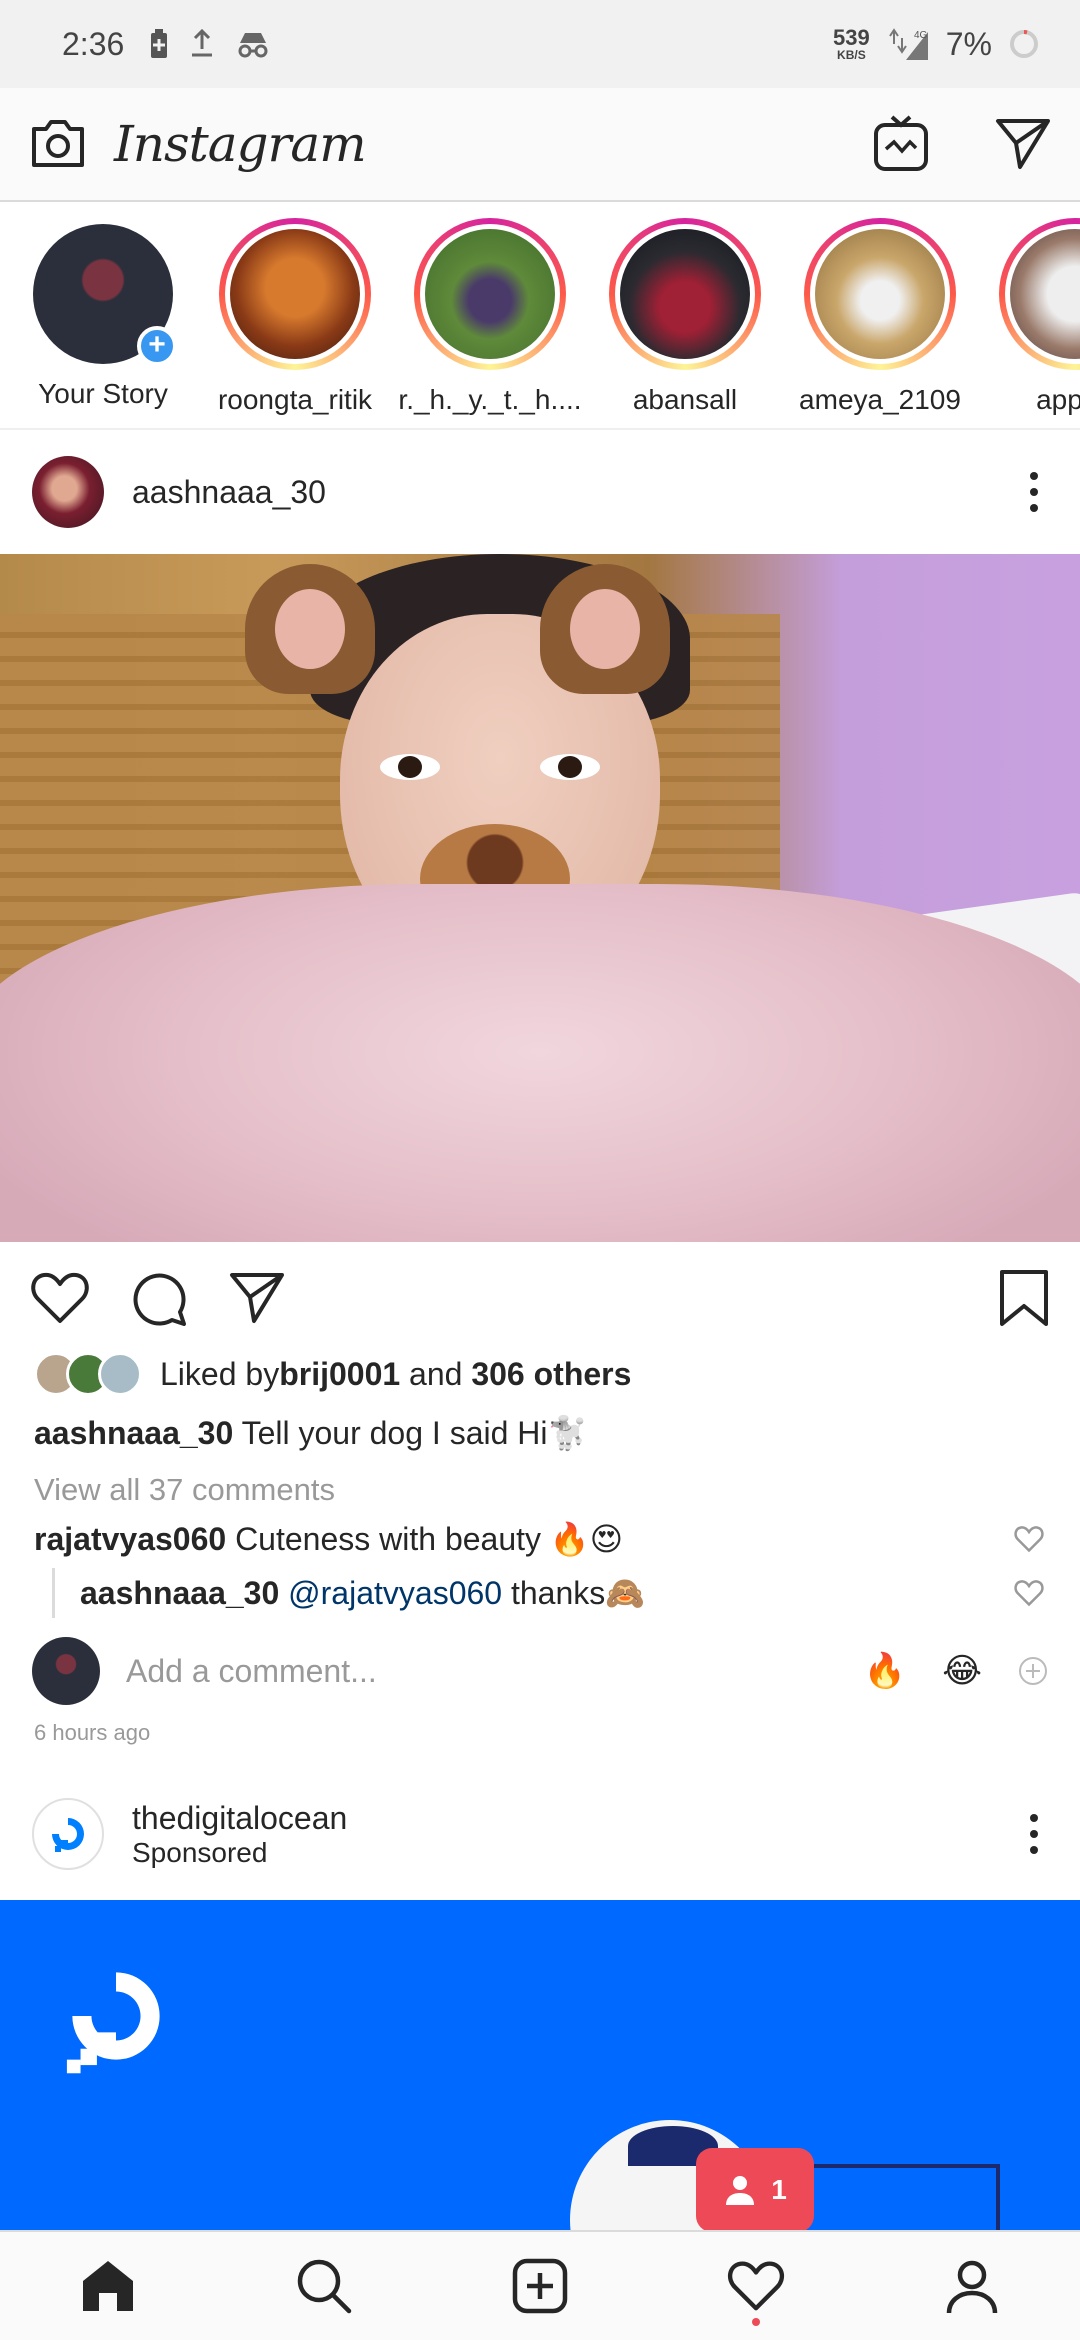 Image resolution: width=1080 pixels, height=2340 pixels. I want to click on comment-mention: @rajatvyas060, so click(390, 1593).